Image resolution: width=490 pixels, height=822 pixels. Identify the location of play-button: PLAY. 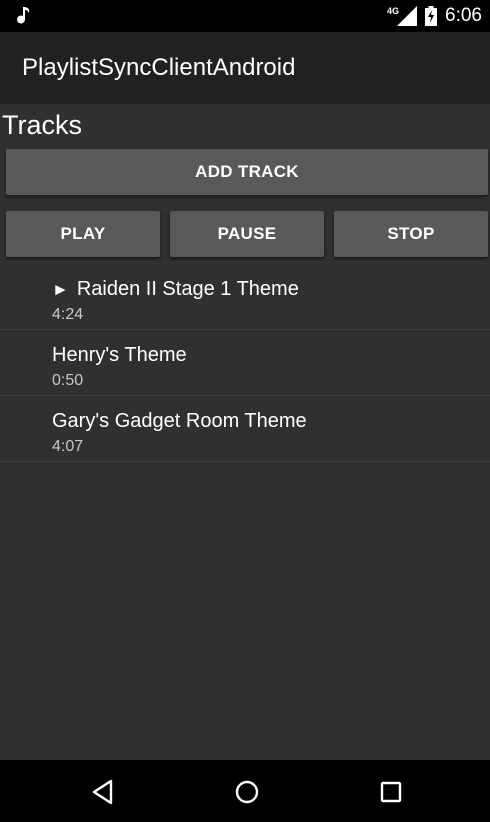
(83, 234).